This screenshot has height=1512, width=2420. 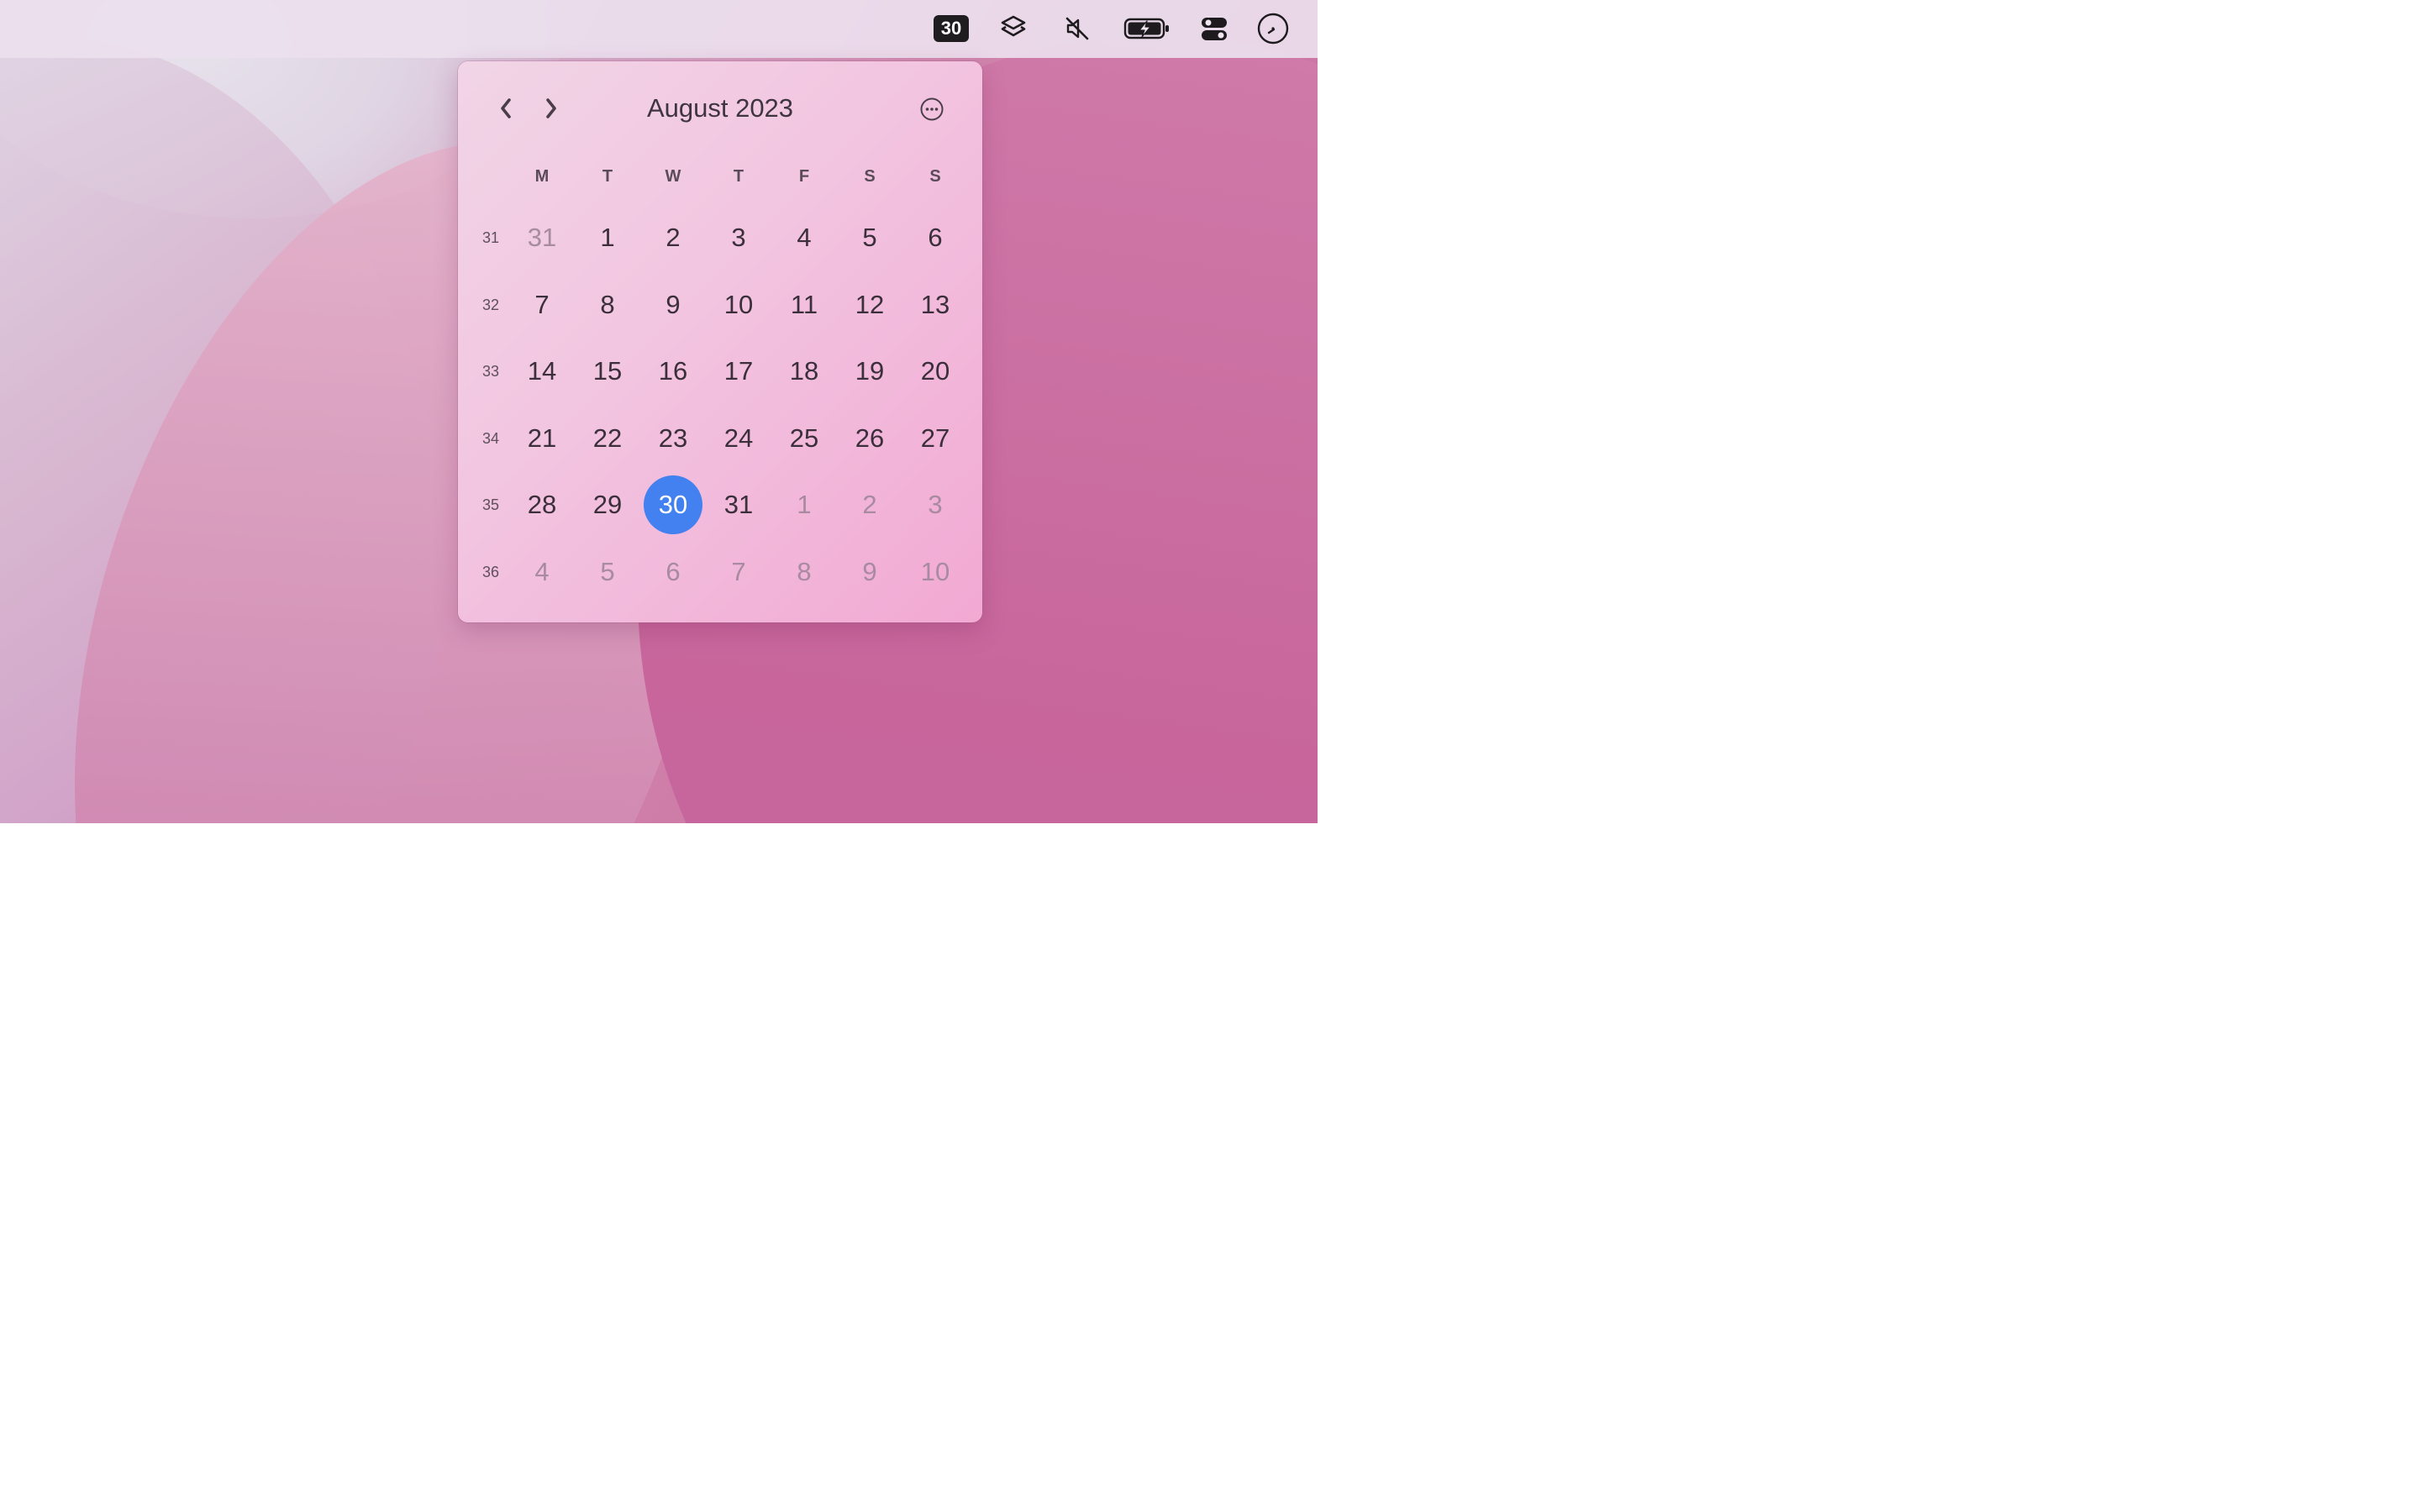 What do you see at coordinates (542, 504) in the screenshot?
I see `day-cell: 28` at bounding box center [542, 504].